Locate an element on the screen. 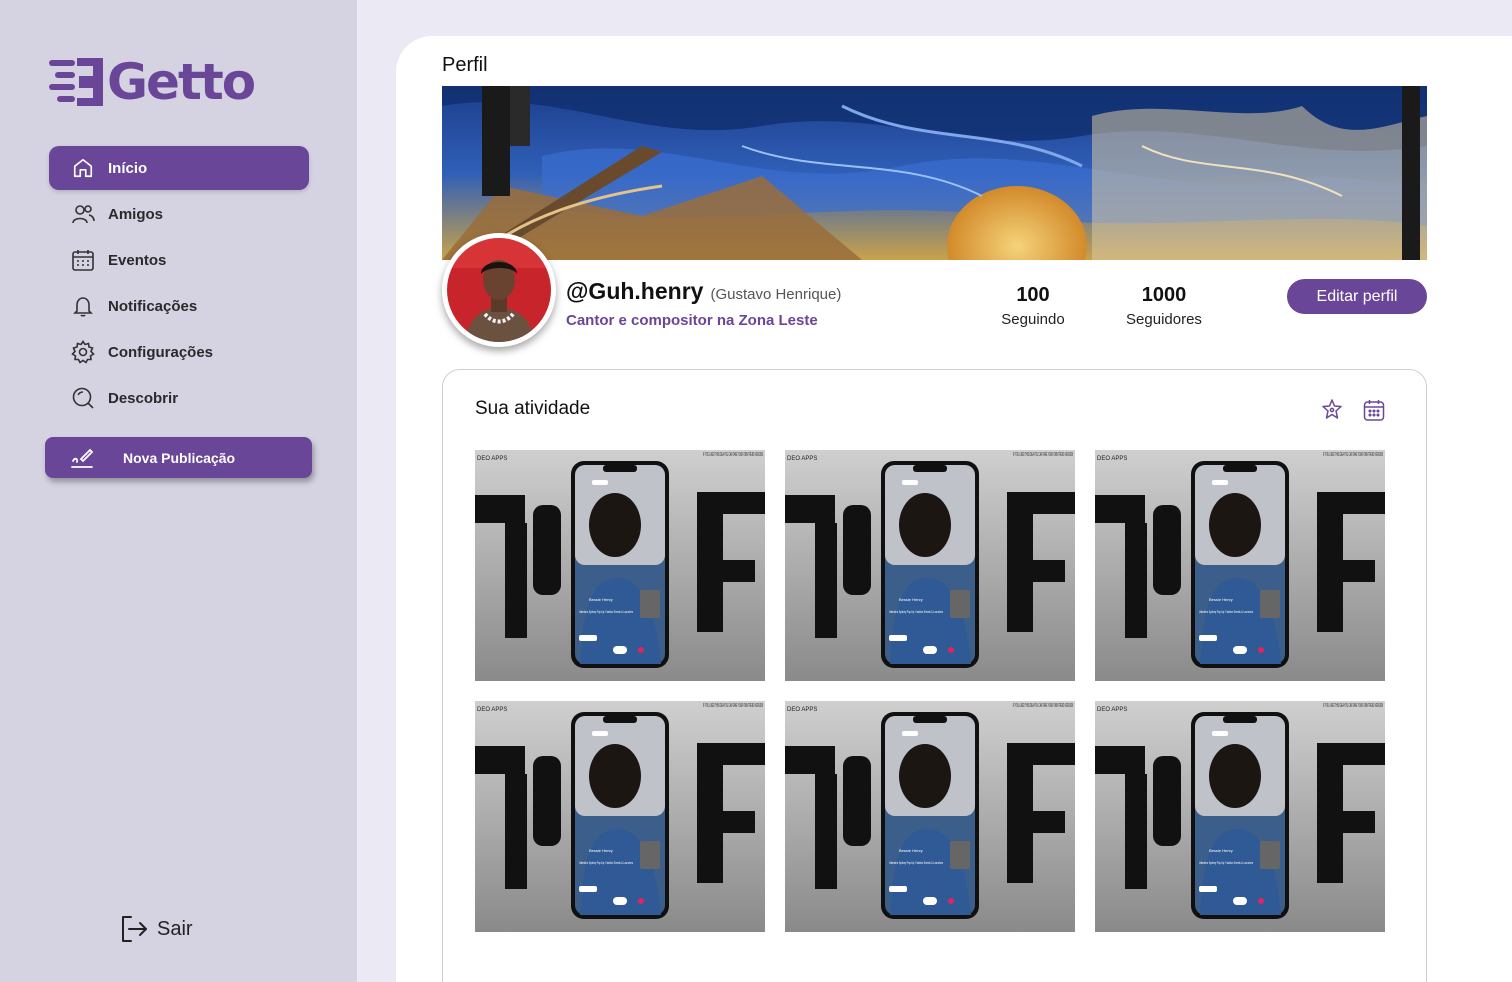 The width and height of the screenshot is (1512, 982). app-name: Getto is located at coordinates (181, 82).